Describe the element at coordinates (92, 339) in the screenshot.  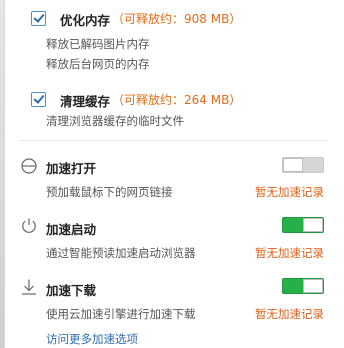
I see `more-accelerate-options-link: 访问更多加速选项` at that location.